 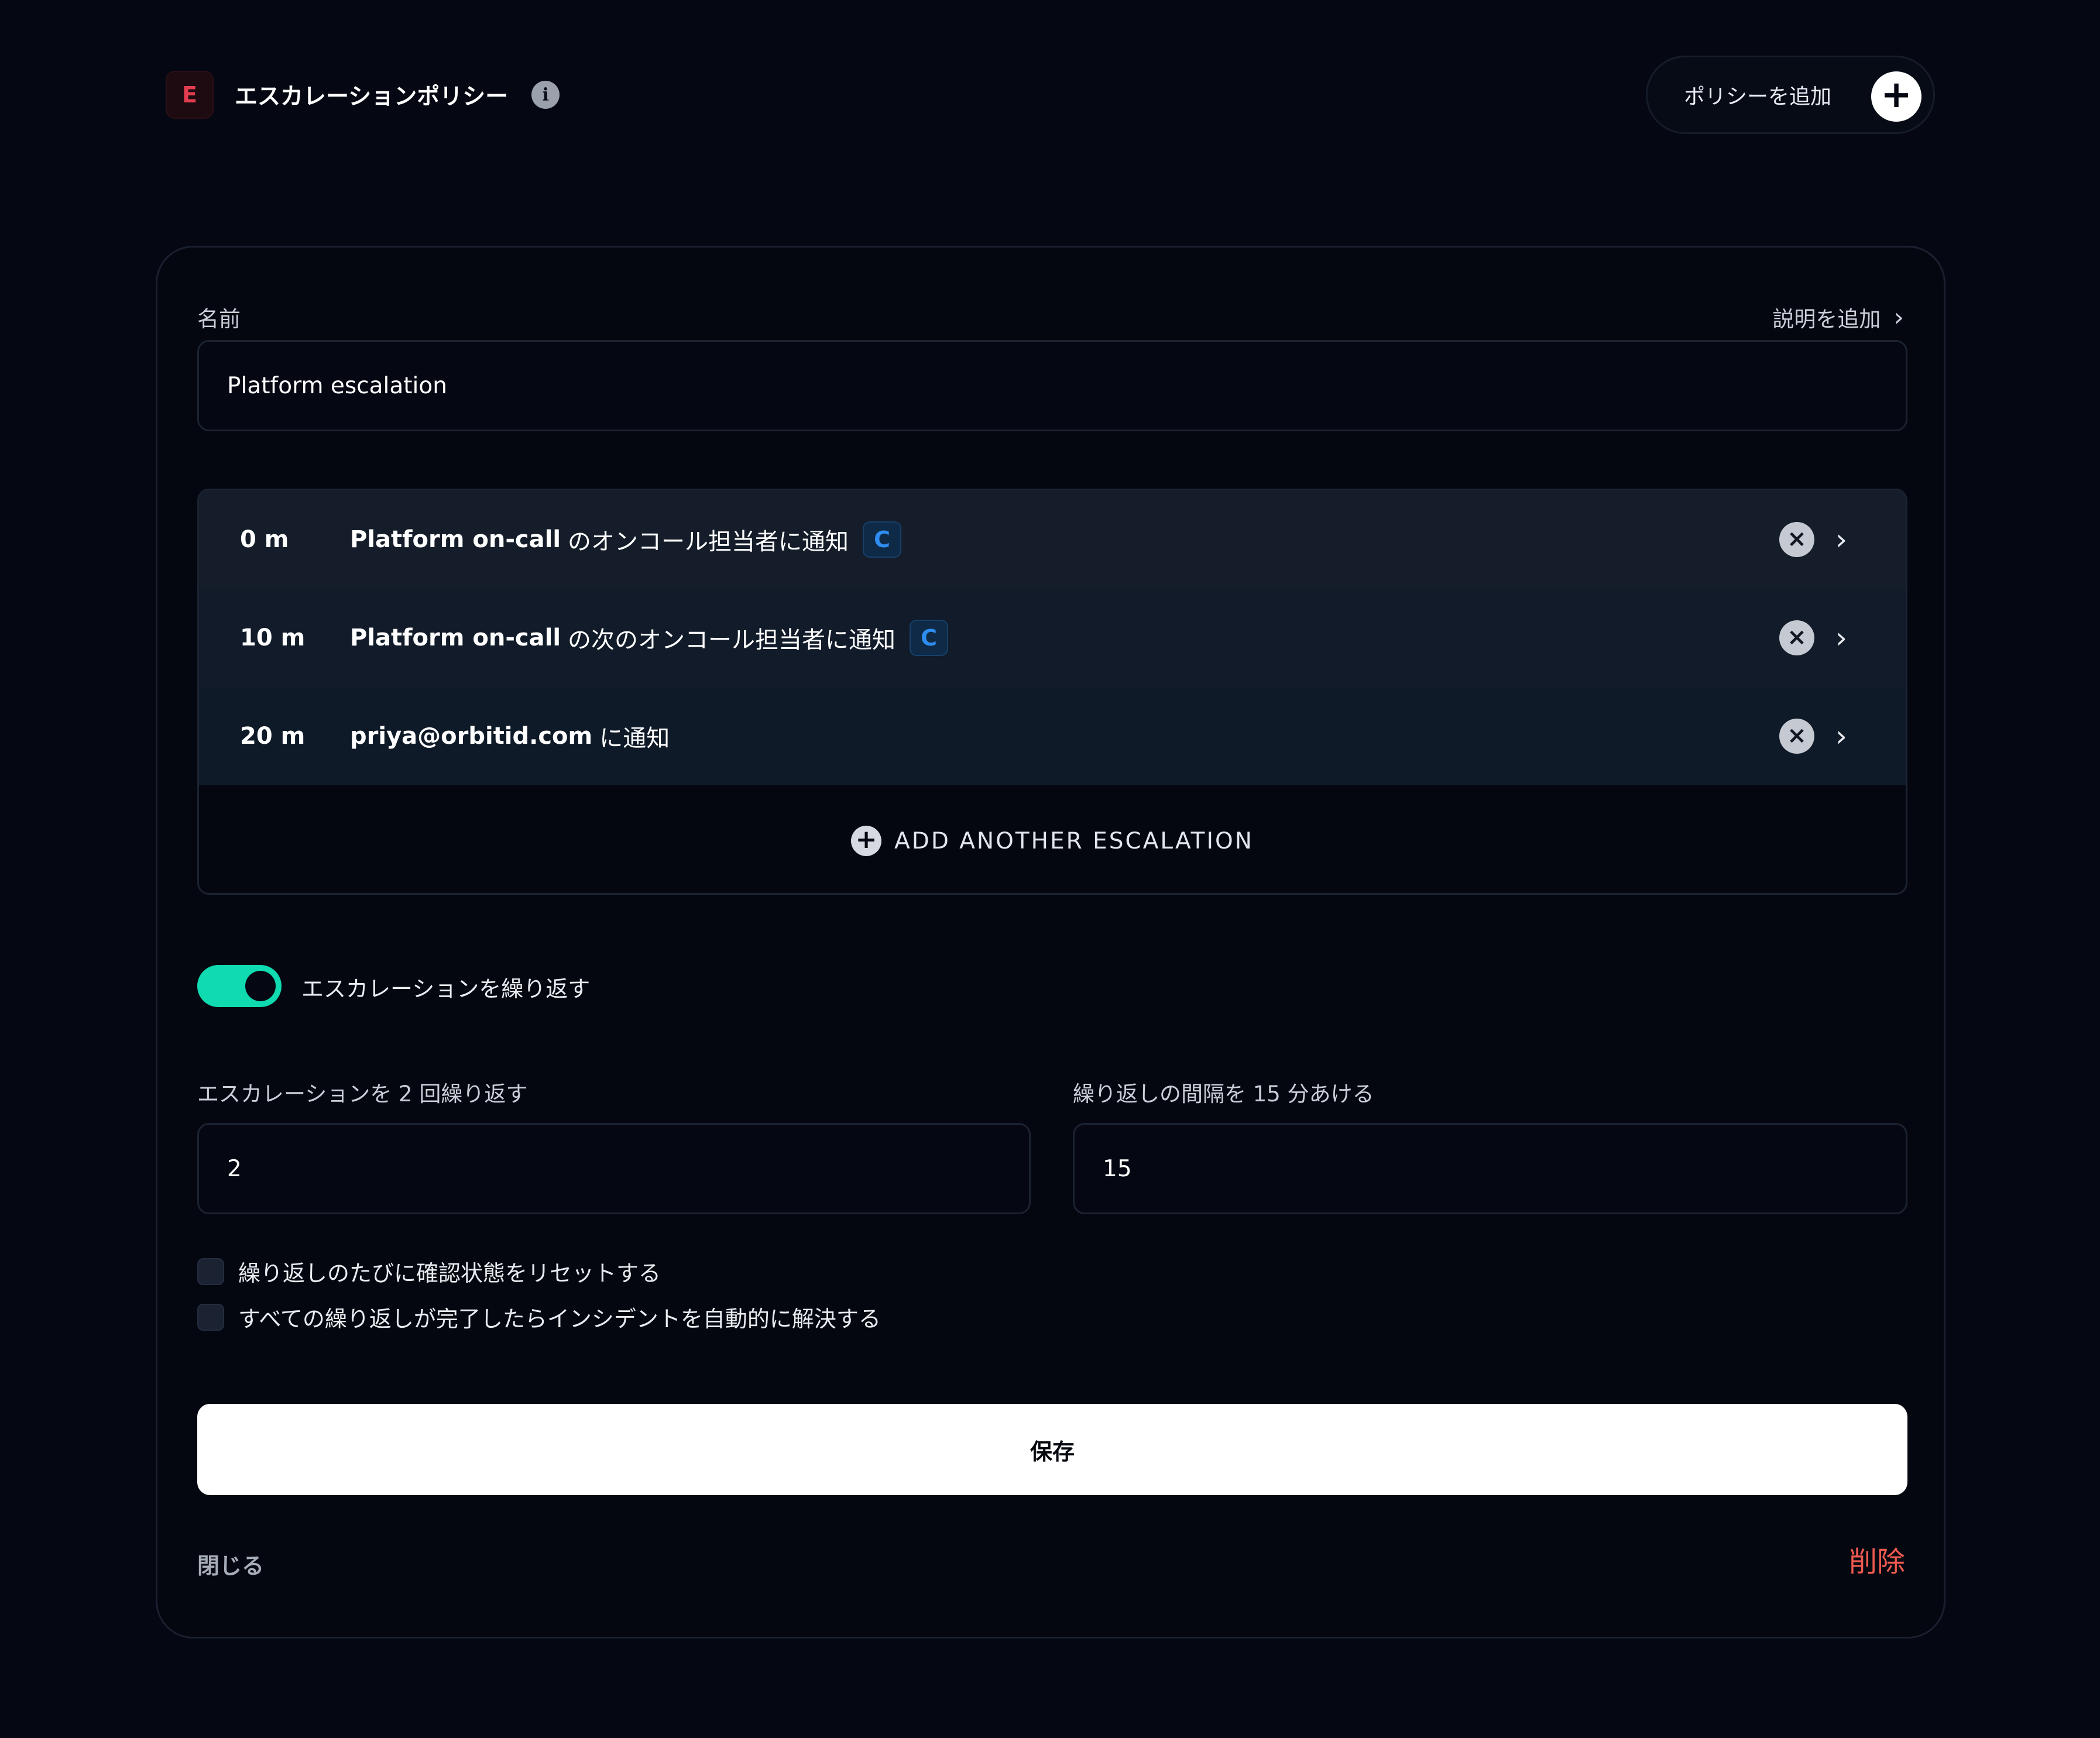 What do you see at coordinates (732, 640) in the screenshot?
I see `escalation-action: の次のオンコール担当者に通知` at bounding box center [732, 640].